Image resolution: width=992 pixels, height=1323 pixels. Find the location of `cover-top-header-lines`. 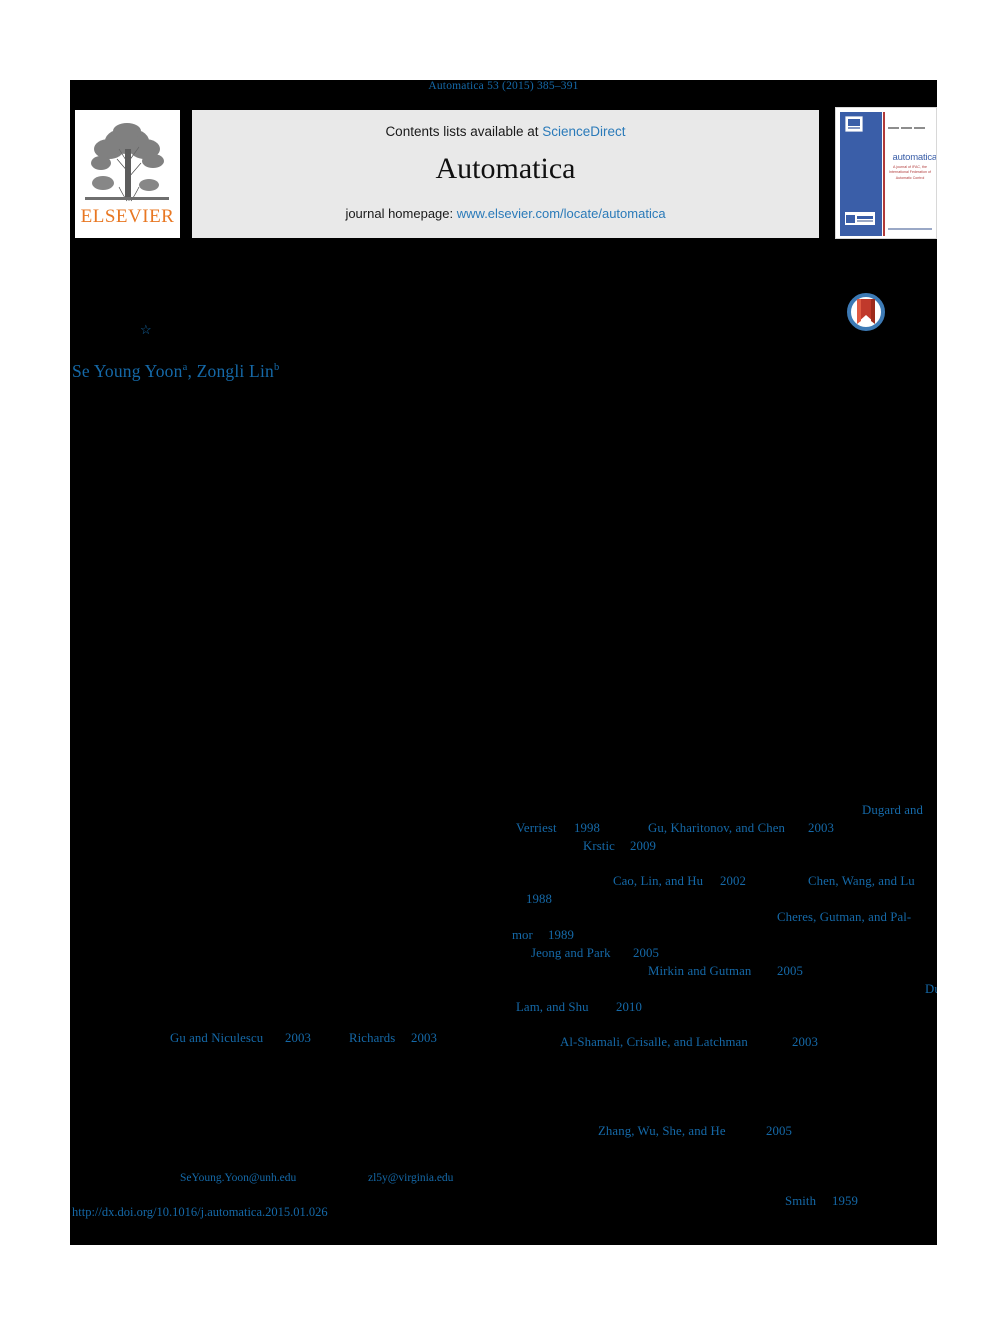

cover-top-header-lines is located at coordinates (911, 122).